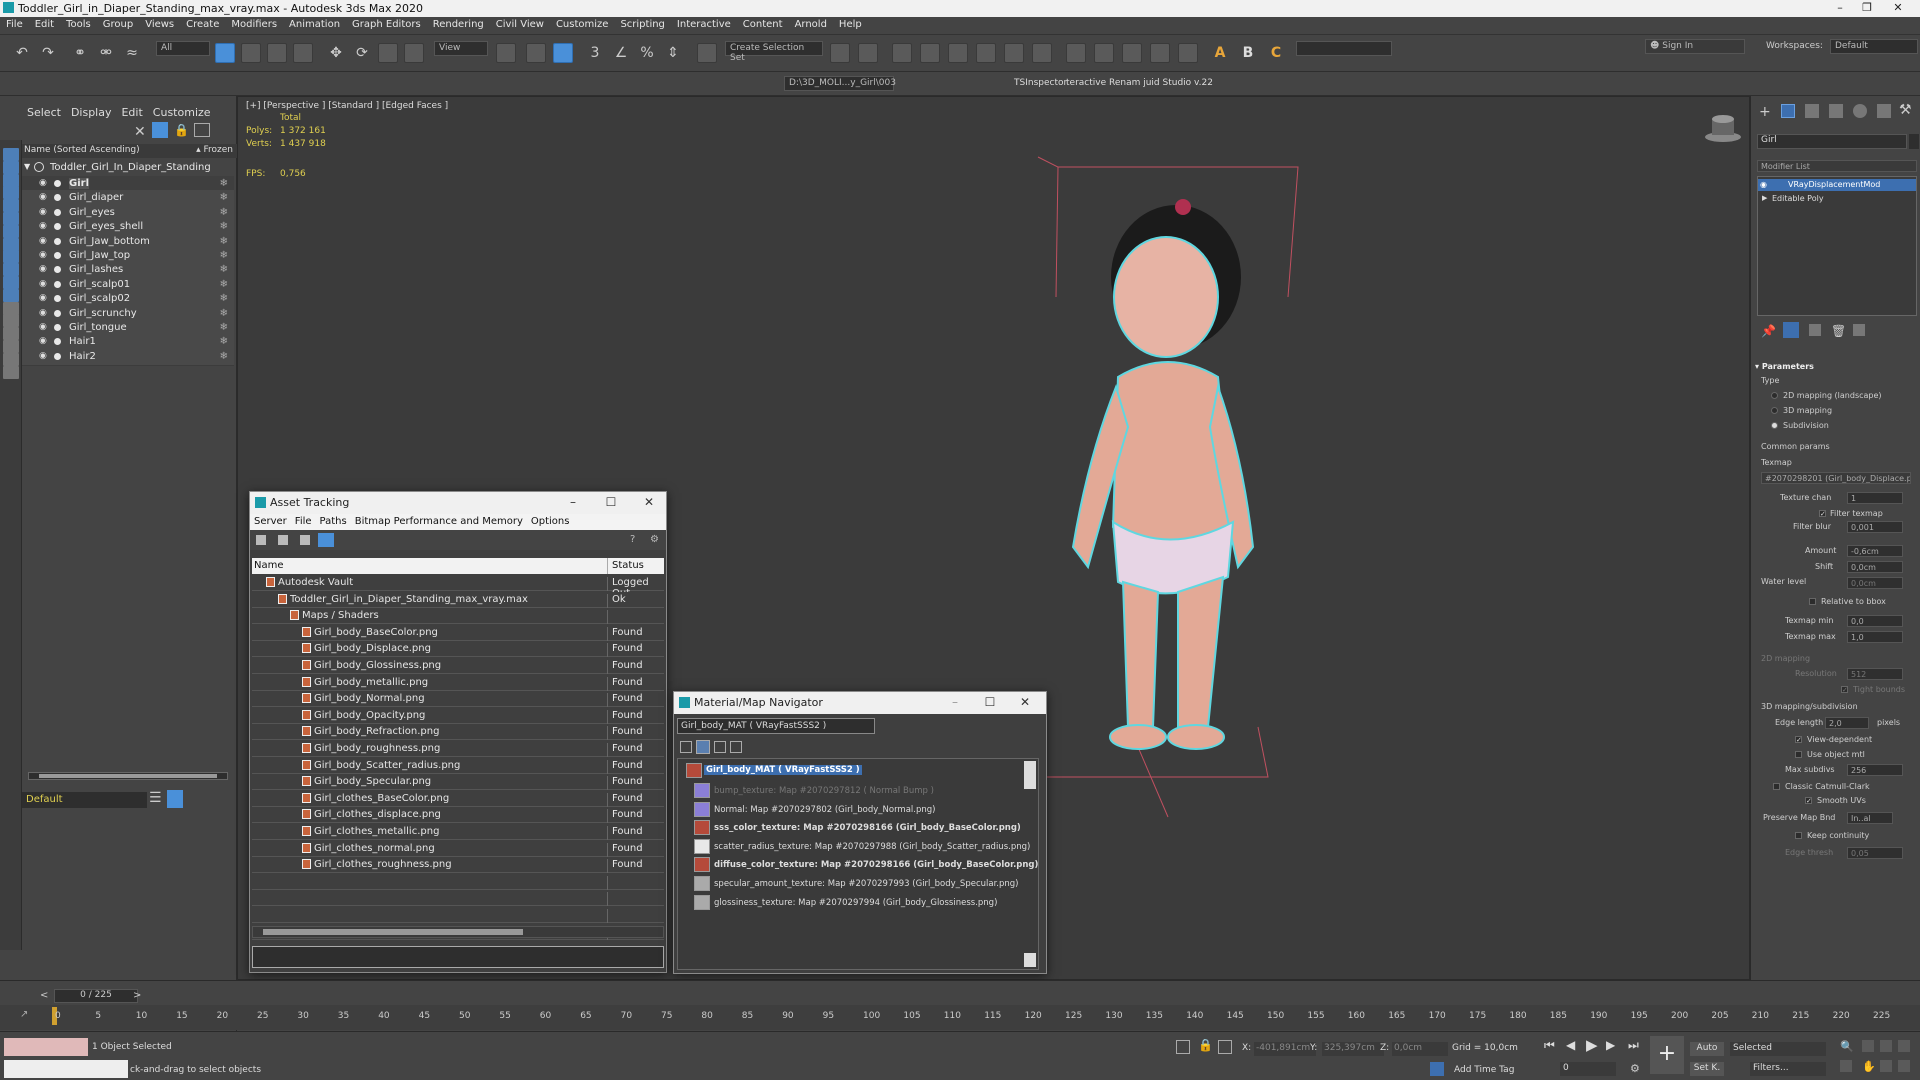 This screenshot has height=1080, width=1920. Describe the element at coordinates (458, 587) in the screenshot. I see `asset-row: Autodesk Vault Logged Out` at that location.